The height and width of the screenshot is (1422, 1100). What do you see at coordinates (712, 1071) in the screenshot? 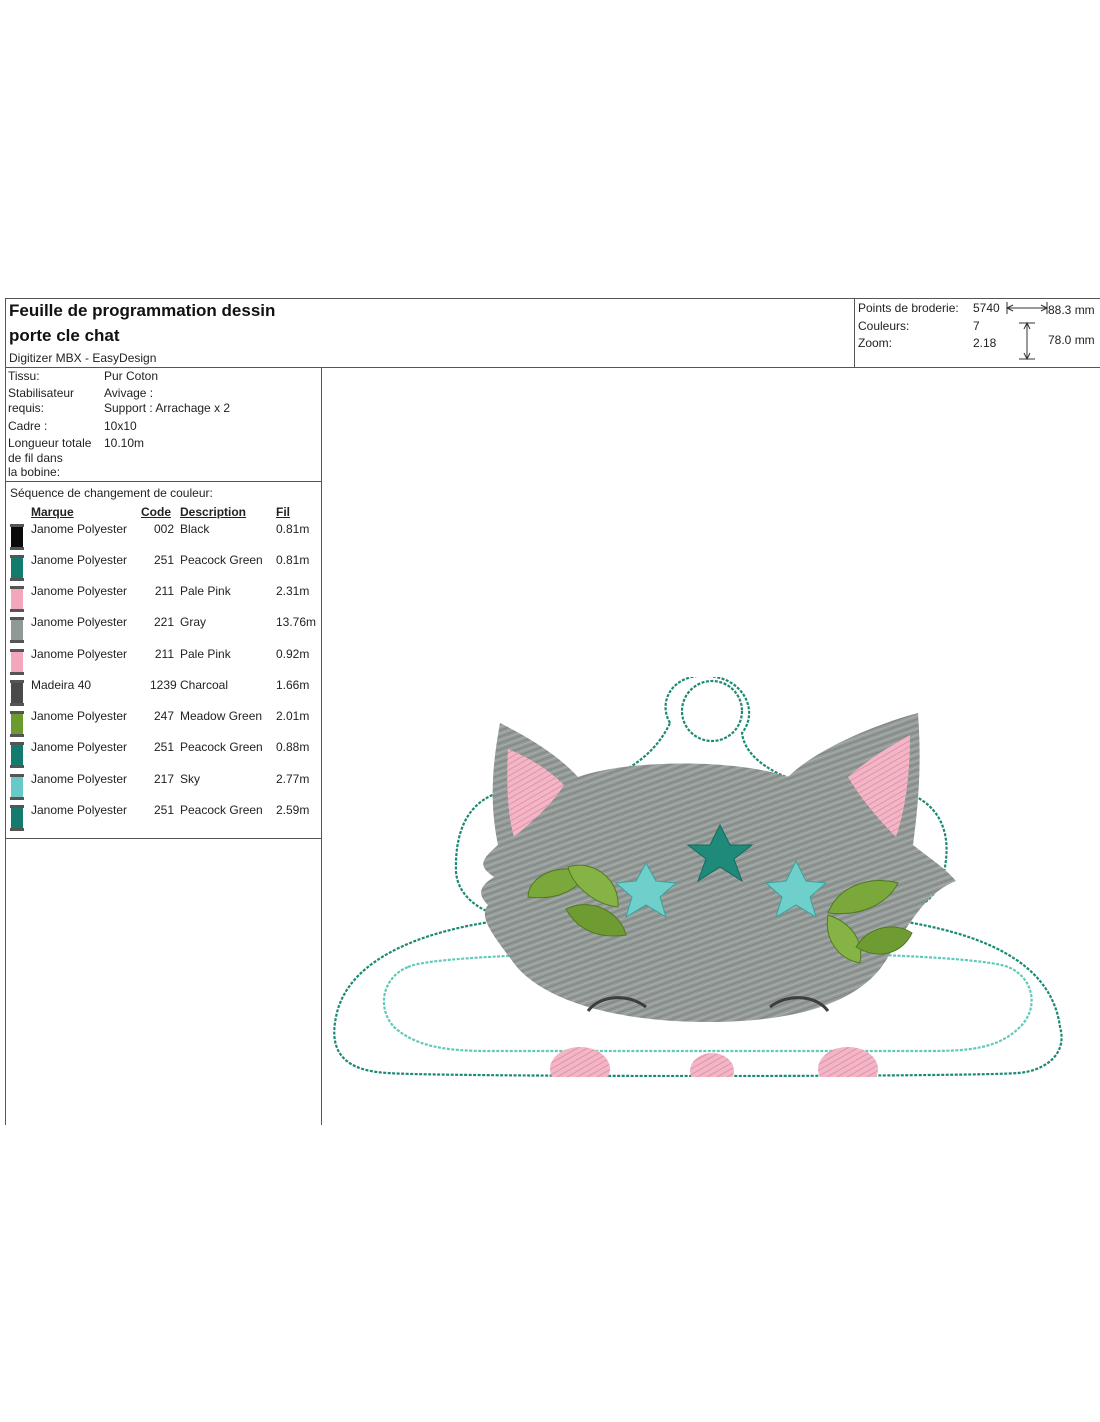
I see `cat-nose` at bounding box center [712, 1071].